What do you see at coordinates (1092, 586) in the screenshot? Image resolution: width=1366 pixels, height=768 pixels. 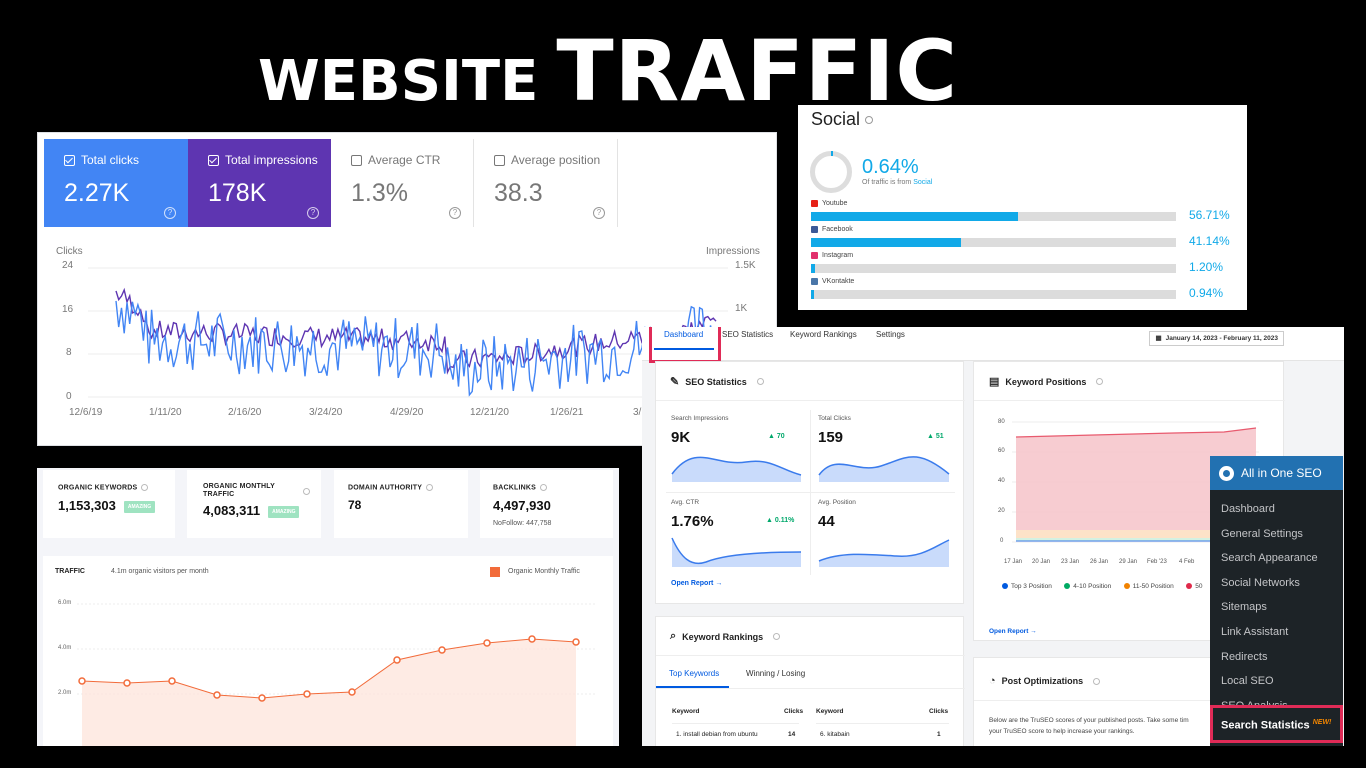 I see `legend-label: 4-10 Position` at bounding box center [1092, 586].